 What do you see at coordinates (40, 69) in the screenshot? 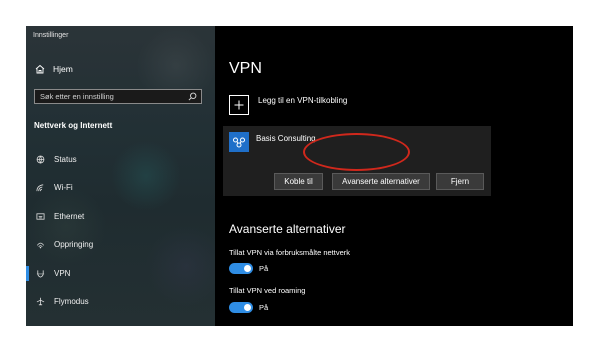
I see `home-icon` at bounding box center [40, 69].